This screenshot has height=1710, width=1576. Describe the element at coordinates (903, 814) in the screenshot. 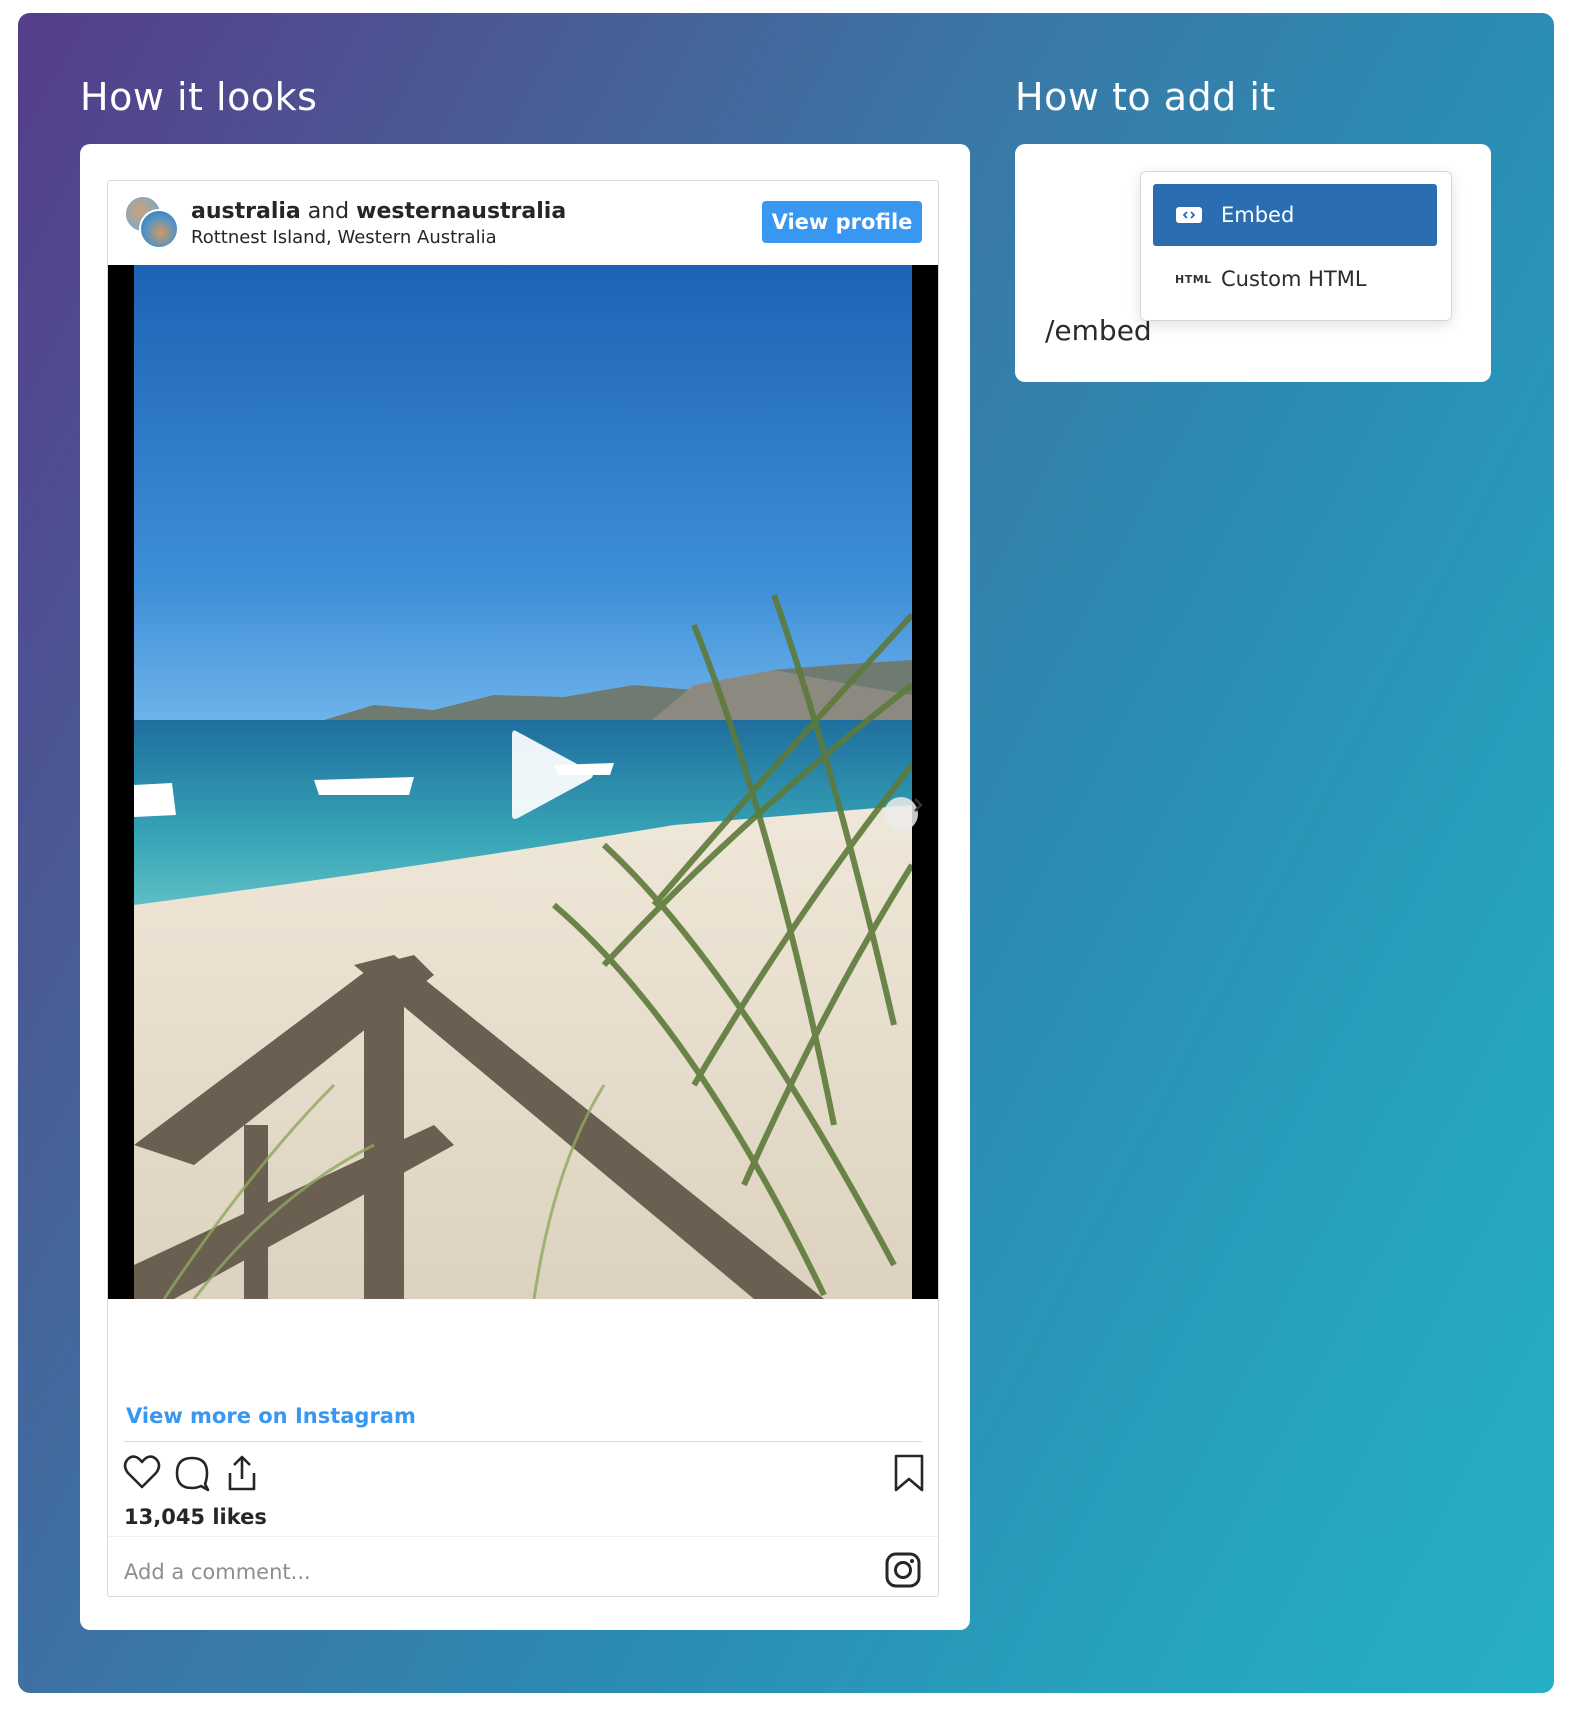

I see `next-slide-icon` at that location.